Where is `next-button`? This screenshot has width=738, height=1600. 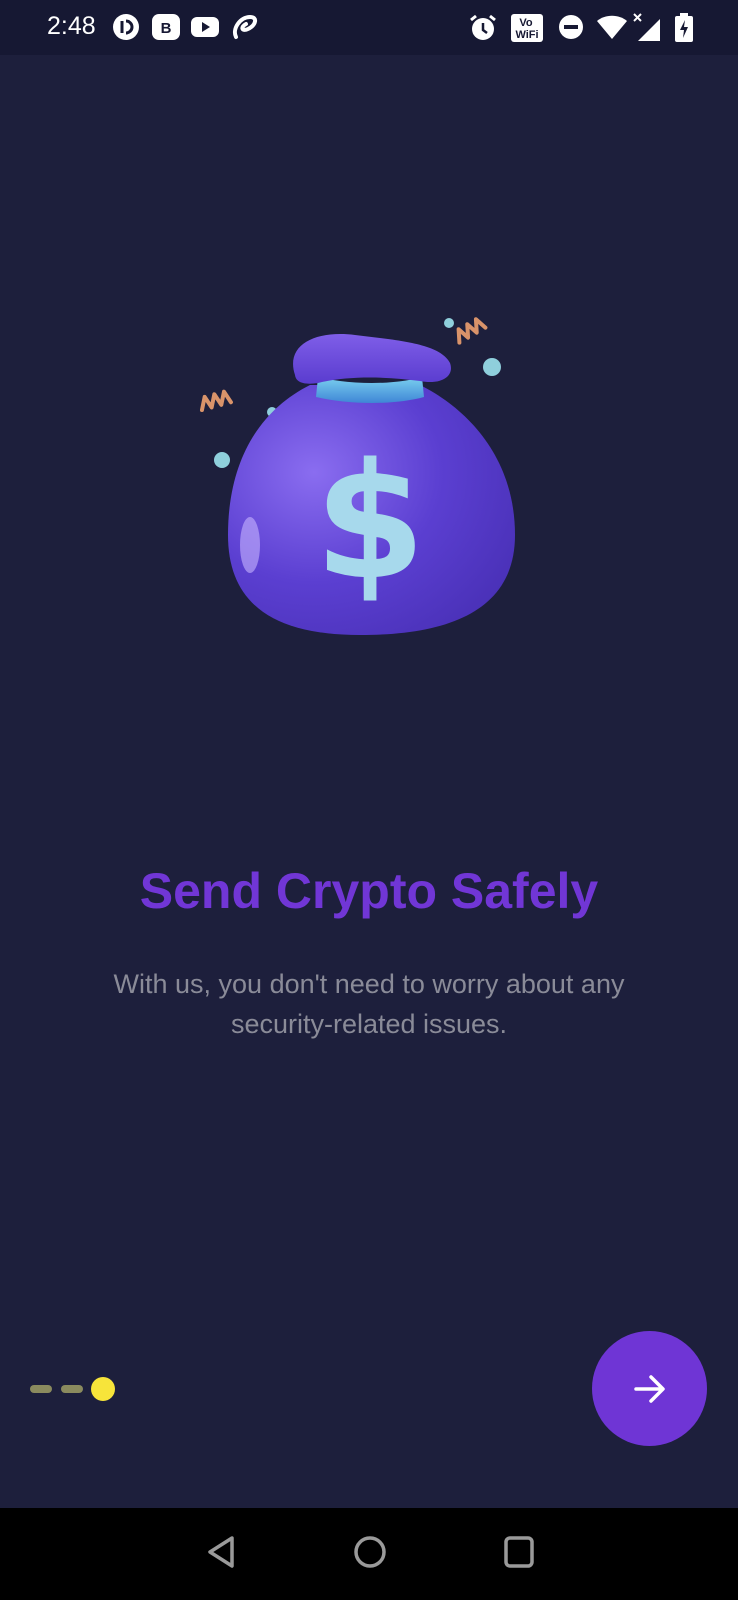
next-button is located at coordinates (649, 1388).